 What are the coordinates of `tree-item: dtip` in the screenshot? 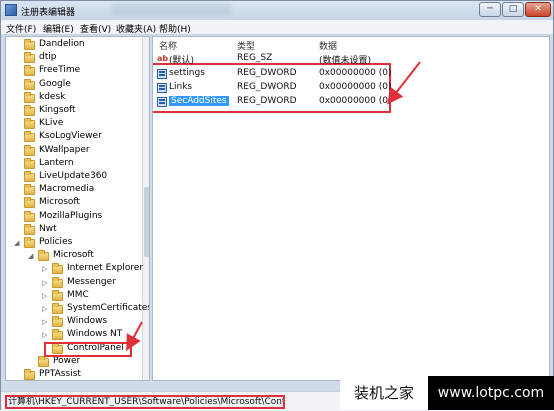 It's located at (73, 58).